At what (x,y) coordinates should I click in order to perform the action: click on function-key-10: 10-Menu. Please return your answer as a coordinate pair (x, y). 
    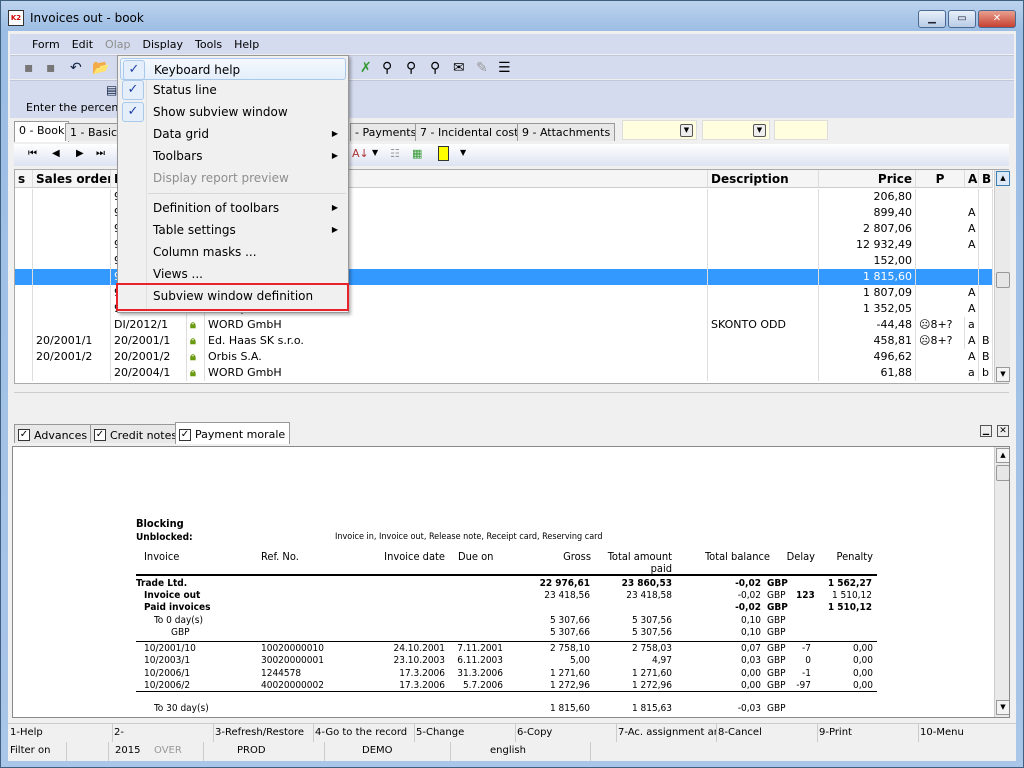
    Looking at the image, I should click on (969, 732).